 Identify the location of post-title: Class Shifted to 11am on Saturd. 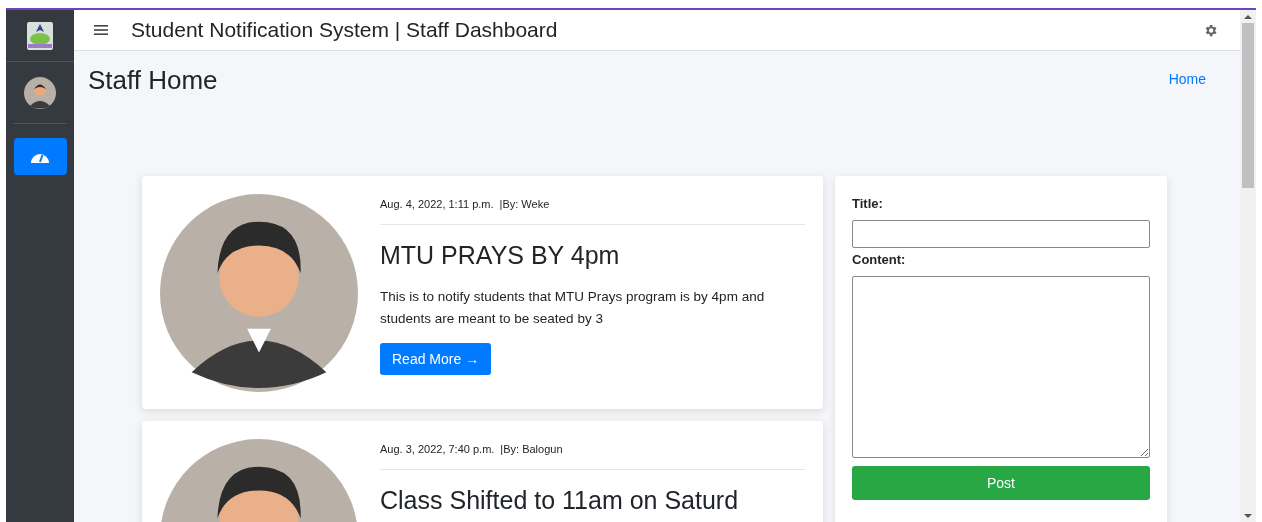
(560, 500).